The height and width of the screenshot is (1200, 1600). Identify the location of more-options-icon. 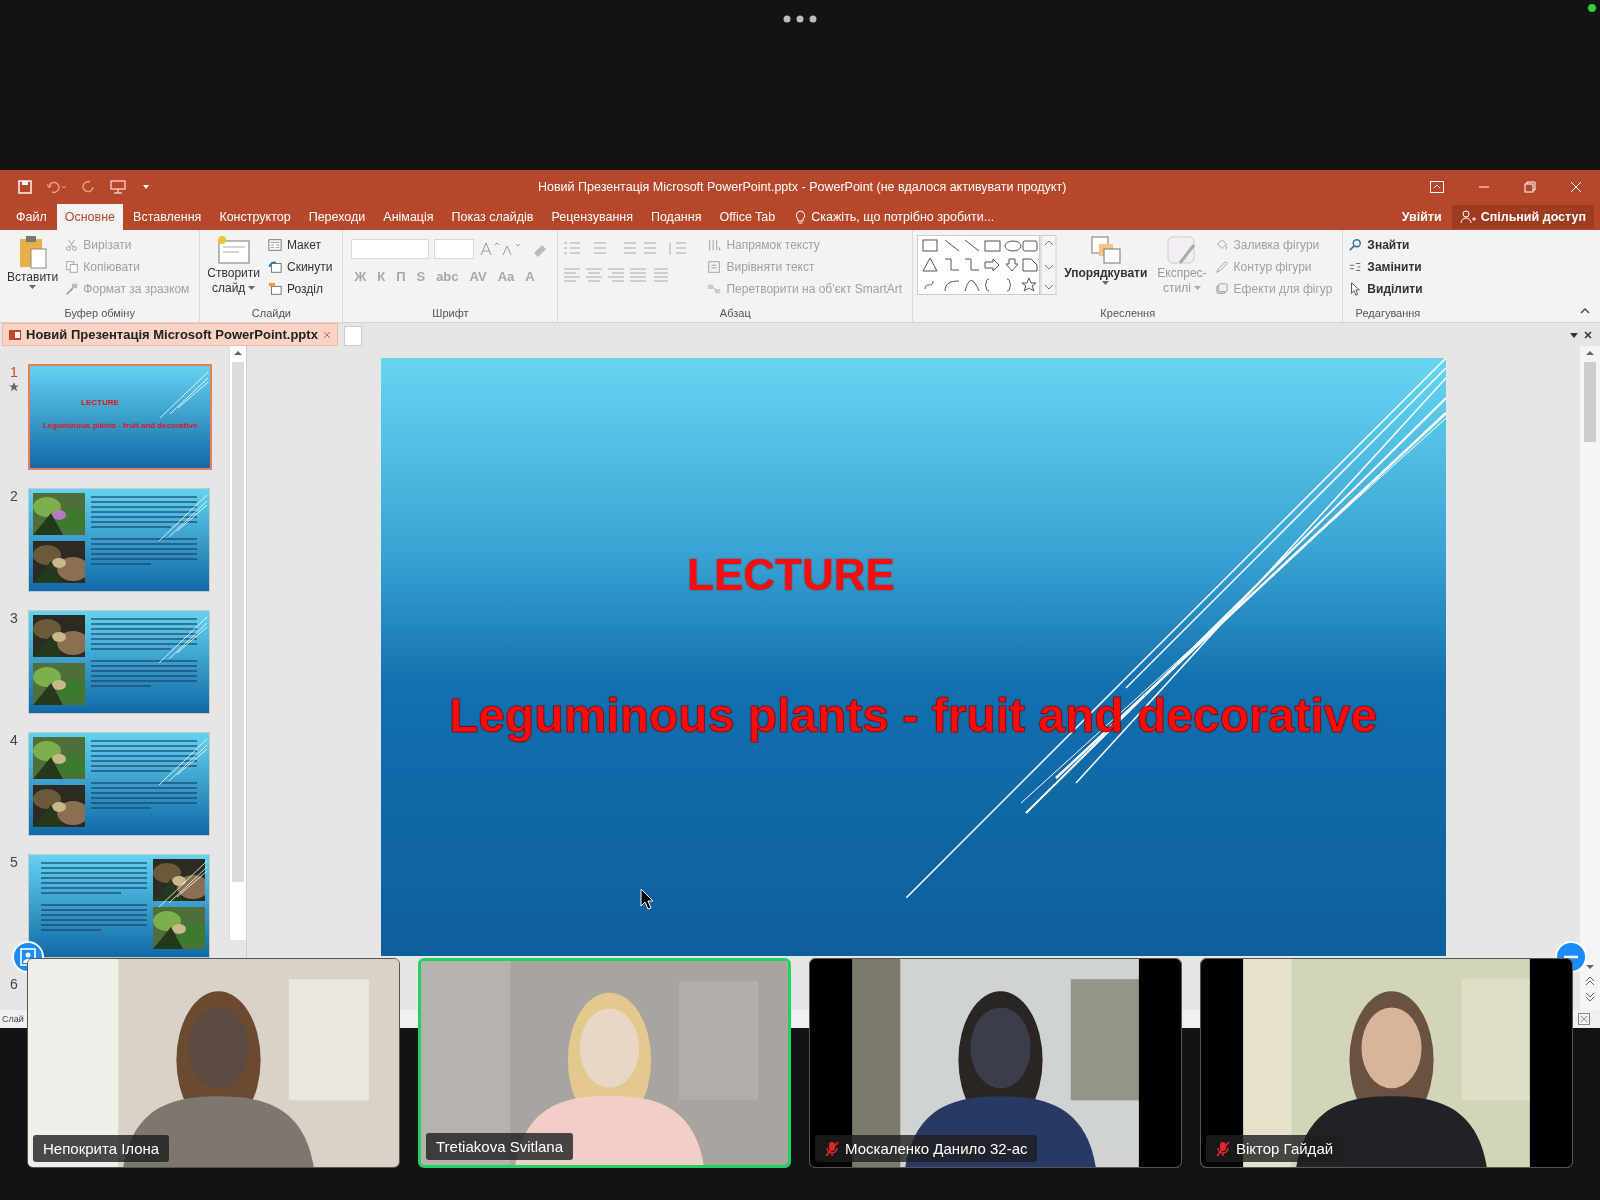
(800, 19).